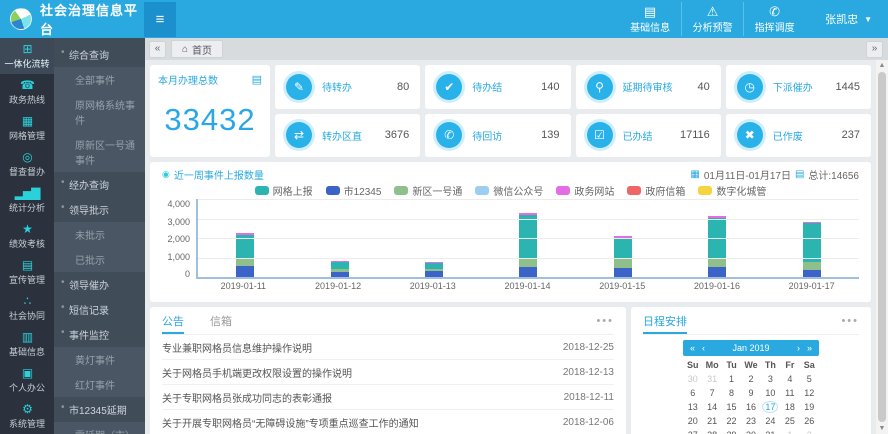  I want to click on prev-month-button: ‹, so click(703, 348).